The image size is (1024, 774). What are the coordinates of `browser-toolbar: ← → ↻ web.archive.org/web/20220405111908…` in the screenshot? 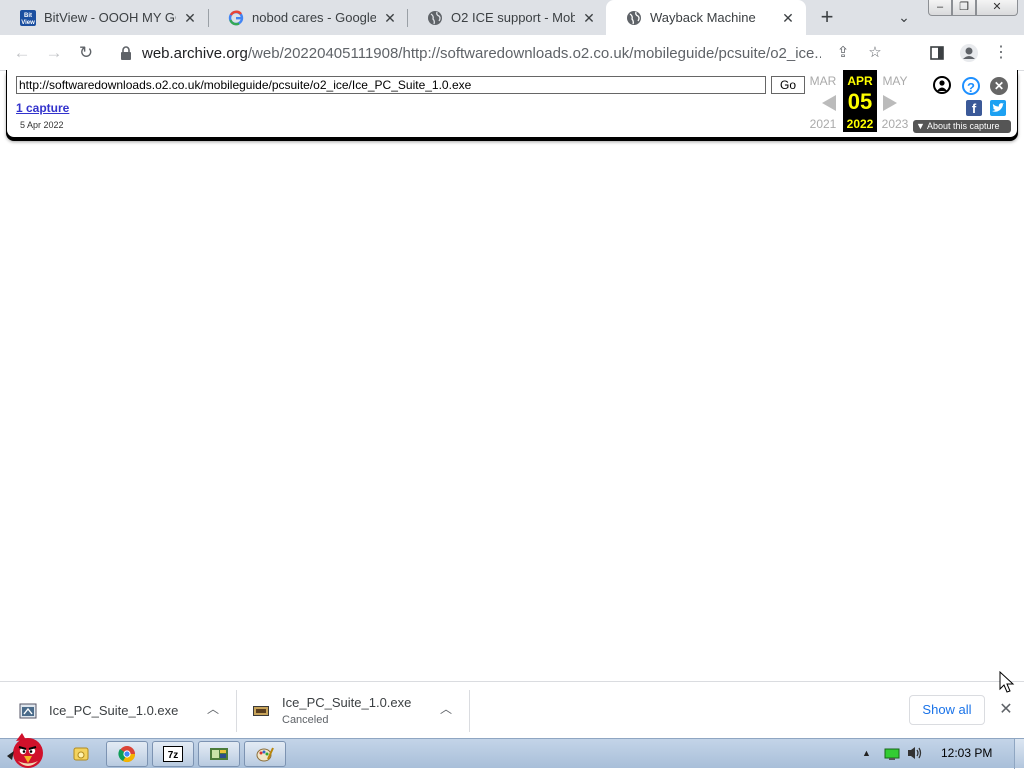 It's located at (512, 53).